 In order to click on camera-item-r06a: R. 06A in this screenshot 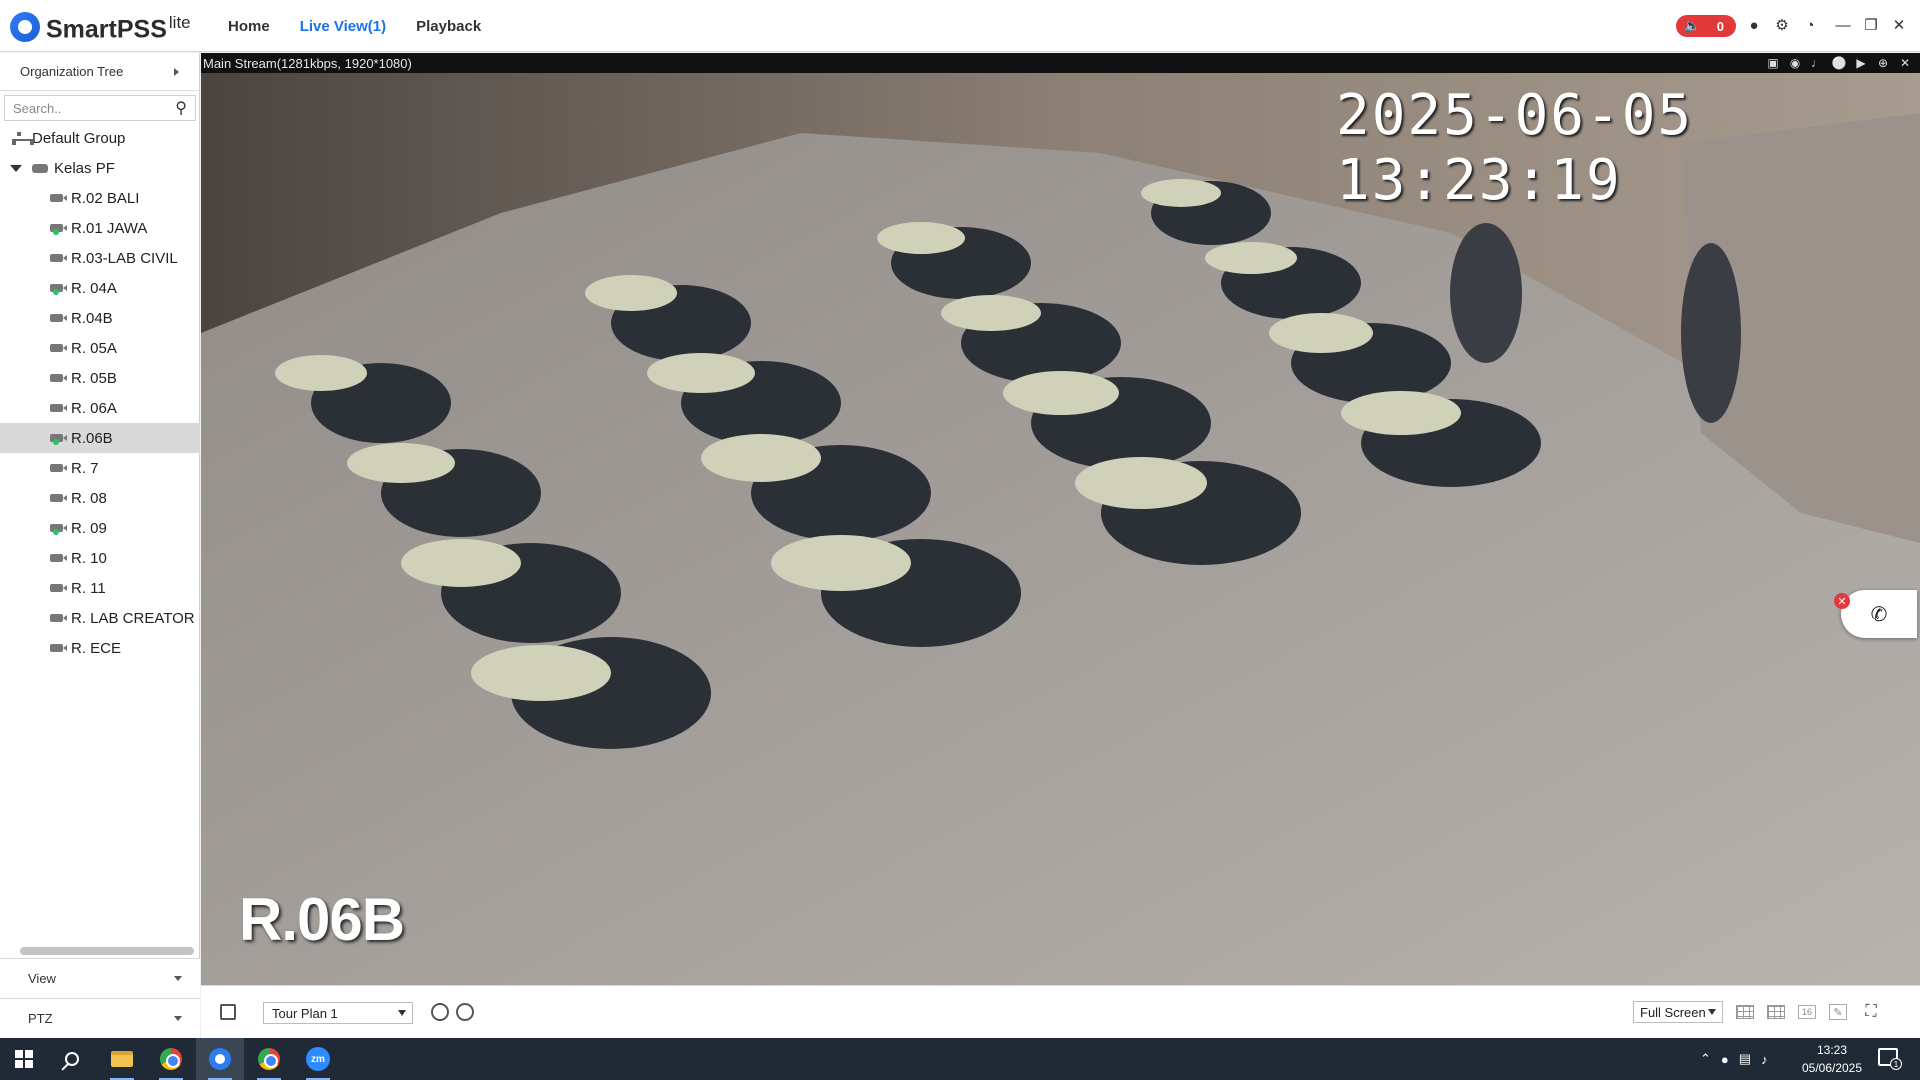, I will do `click(100, 408)`.